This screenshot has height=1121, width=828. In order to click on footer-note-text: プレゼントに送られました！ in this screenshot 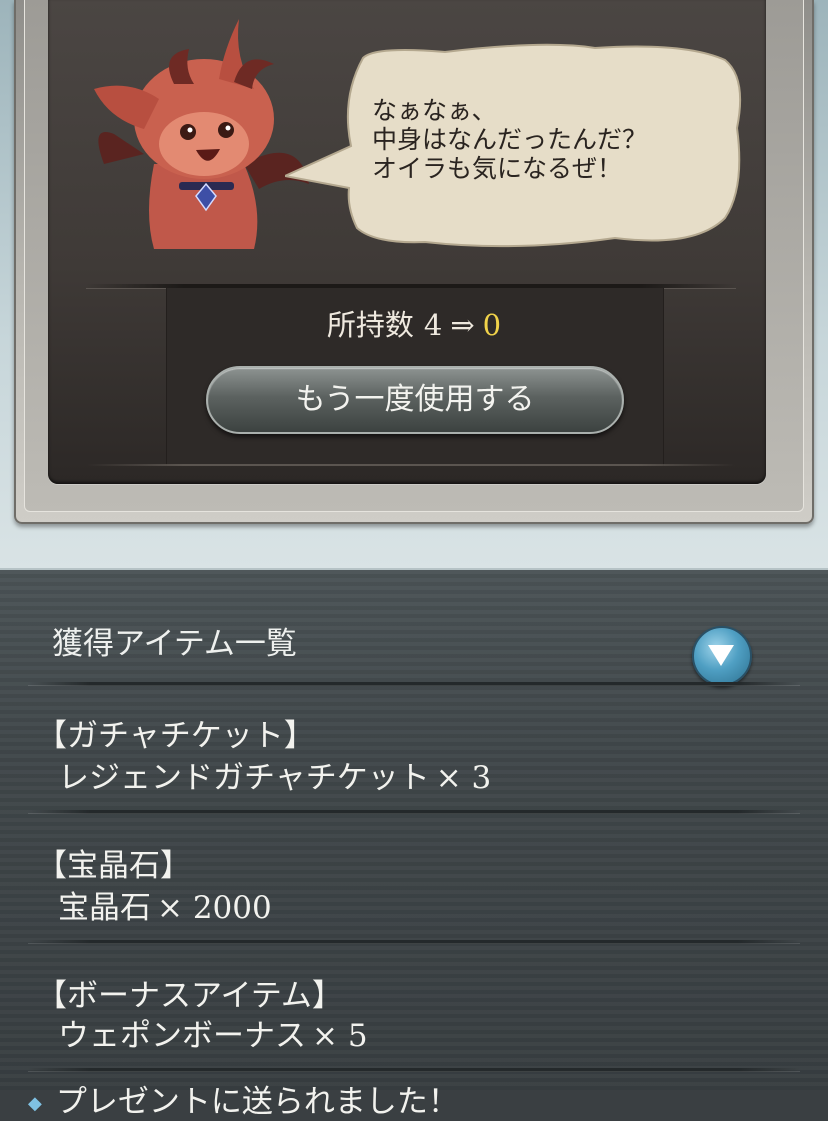, I will do `click(257, 1102)`.